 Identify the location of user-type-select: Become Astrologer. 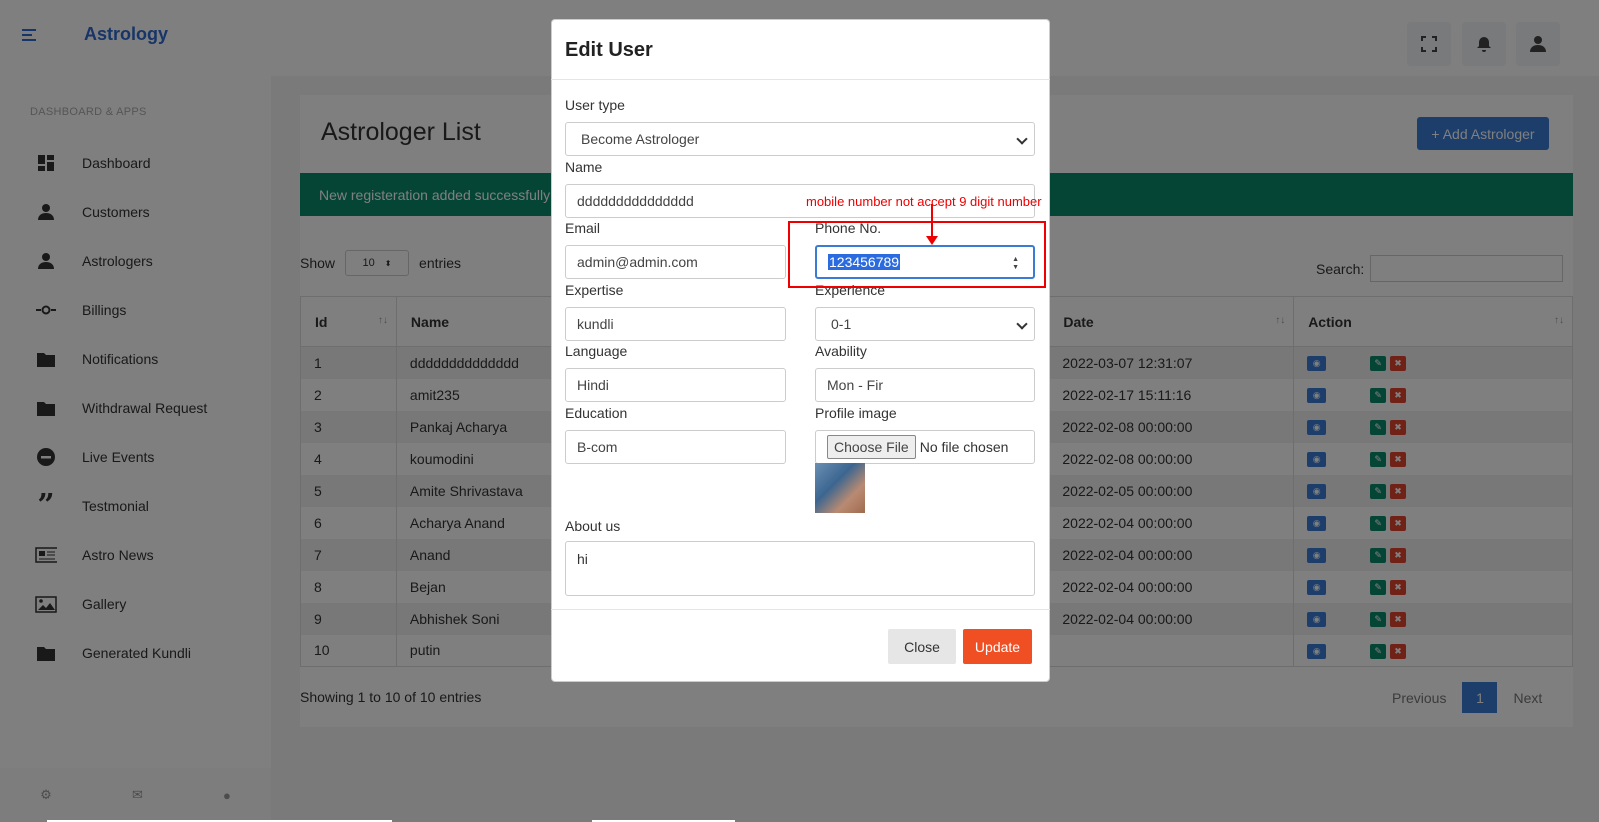
(800, 139).